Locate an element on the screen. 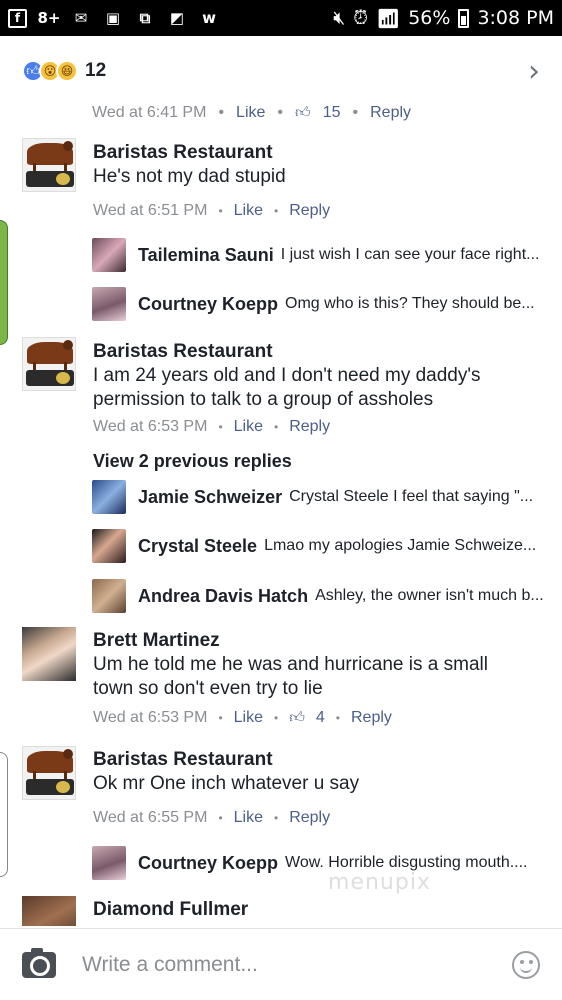  view-previous-replies-link: View 2 previous replies is located at coordinates (192, 461).